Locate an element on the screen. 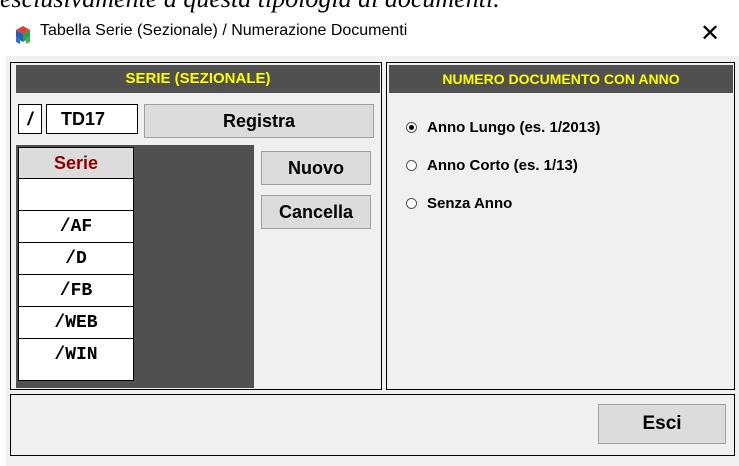 Image resolution: width=739 pixels, height=466 pixels. close-icon: ✕ is located at coordinates (710, 33).